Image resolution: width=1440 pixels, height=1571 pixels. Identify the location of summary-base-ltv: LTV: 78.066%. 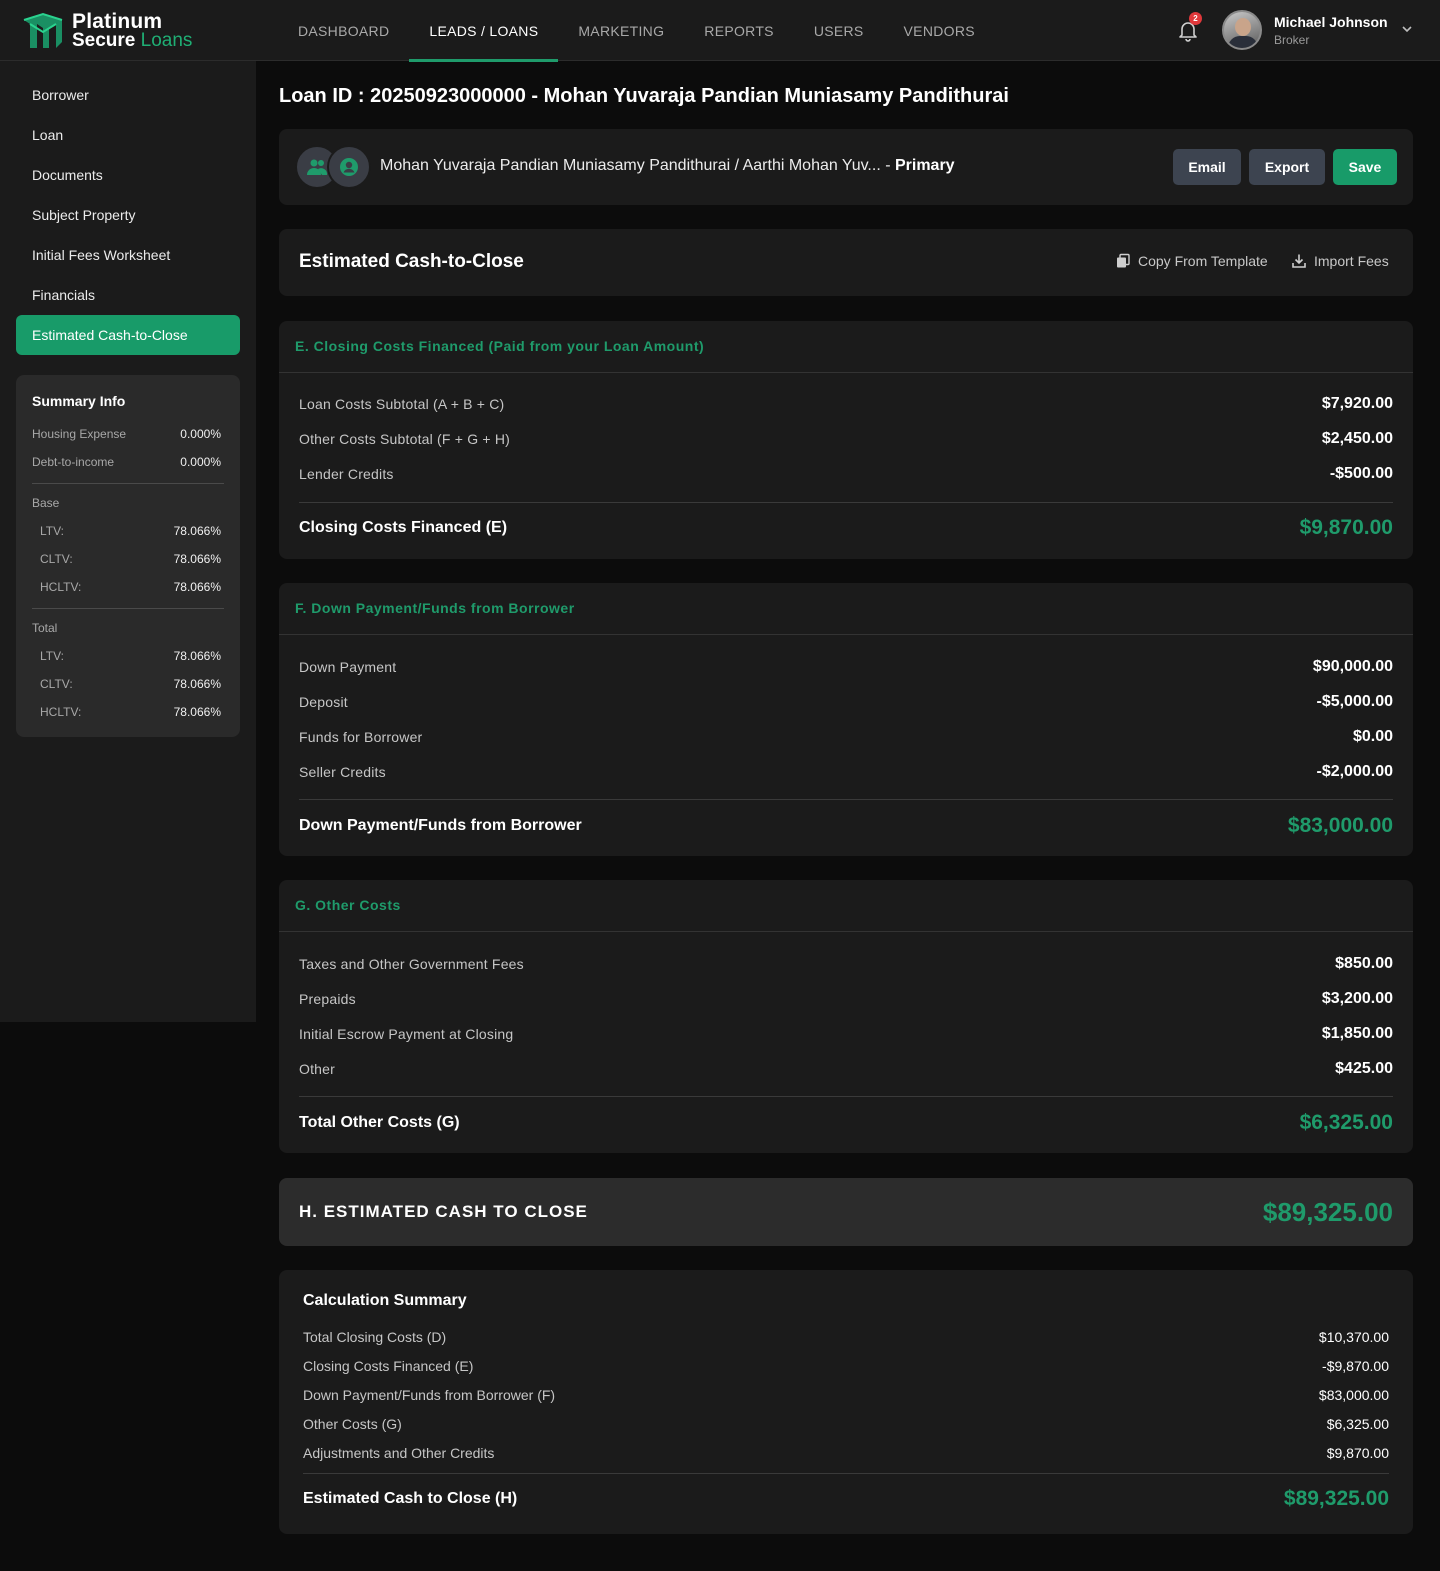
(126, 531).